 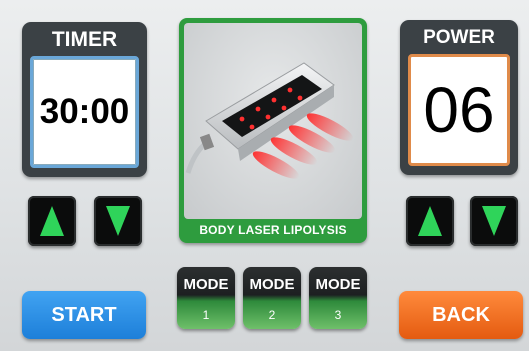 What do you see at coordinates (84, 315) in the screenshot?
I see `start-button: START` at bounding box center [84, 315].